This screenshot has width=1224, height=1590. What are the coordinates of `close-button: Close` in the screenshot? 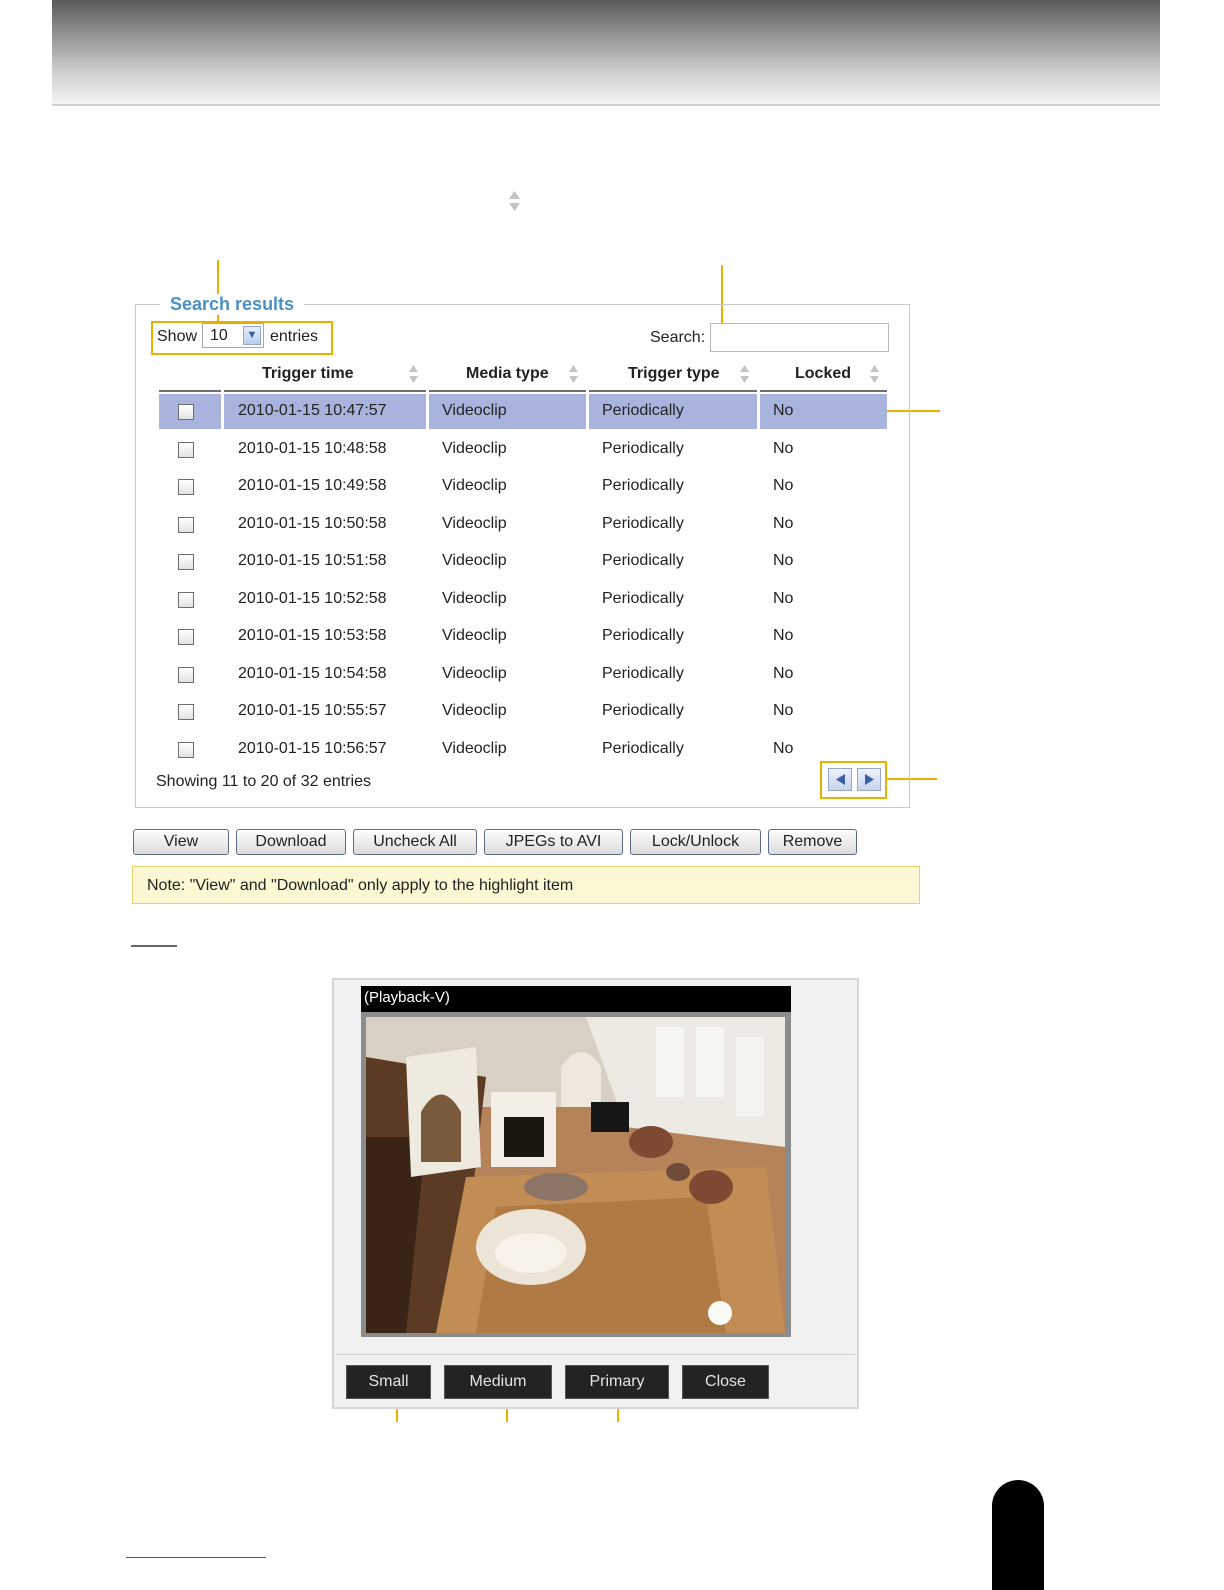 It's located at (725, 1382).